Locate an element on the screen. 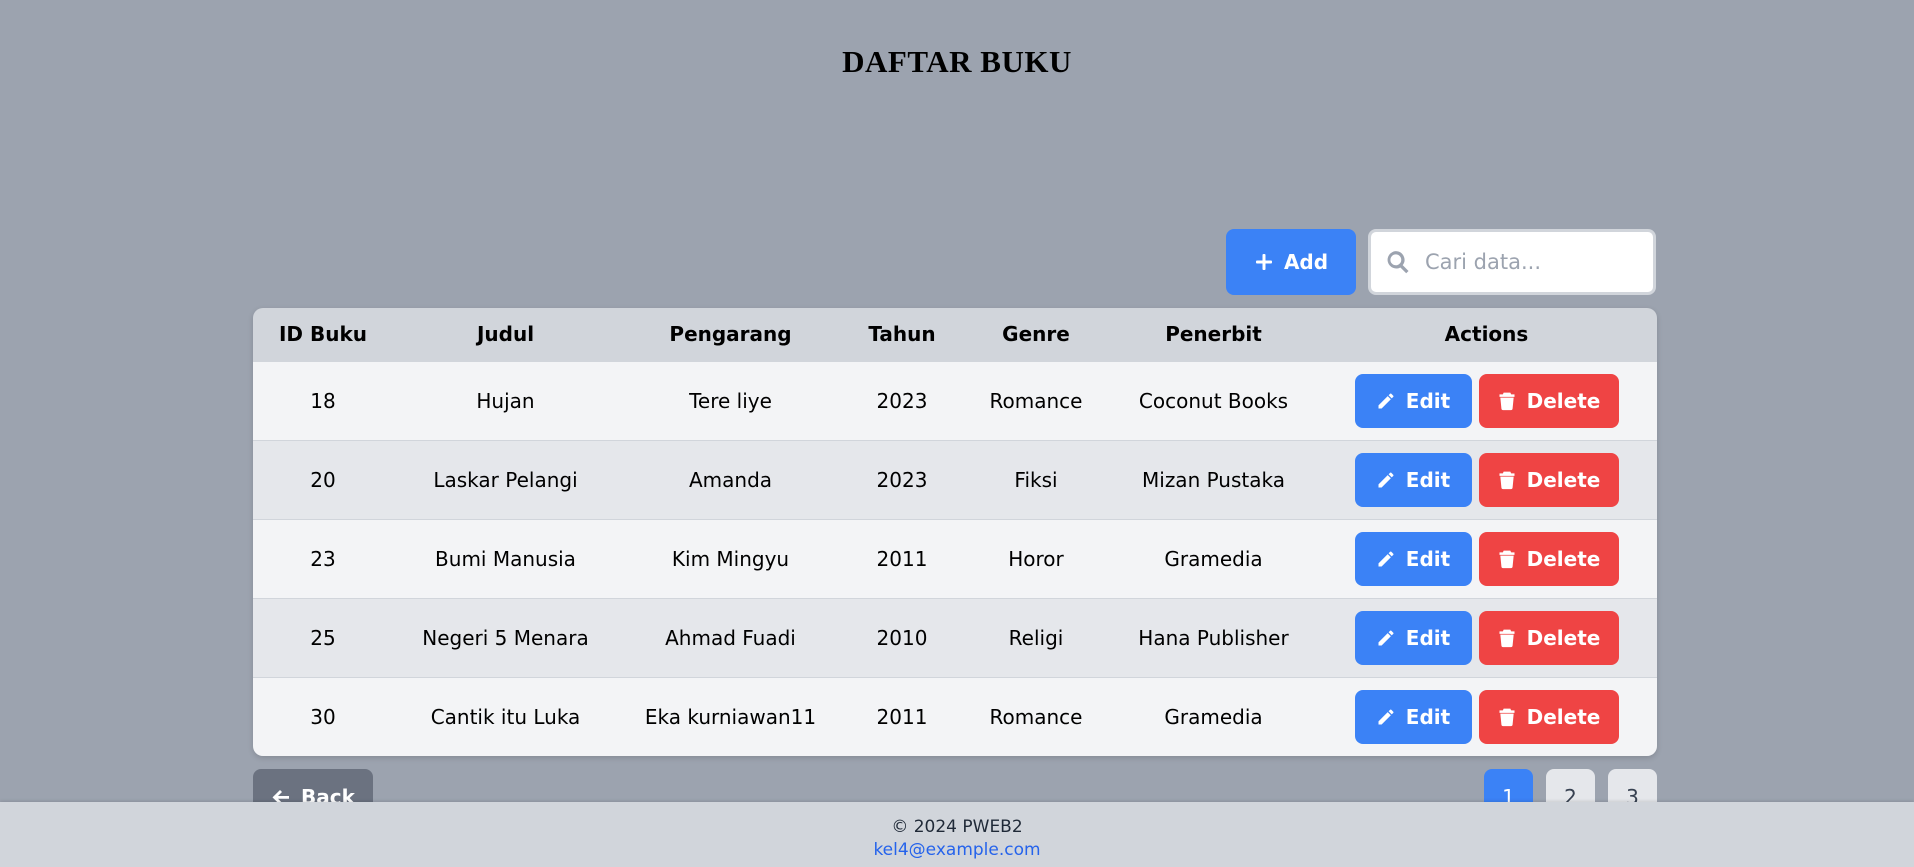 This screenshot has width=1914, height=867. add-button: Add is located at coordinates (1291, 262).